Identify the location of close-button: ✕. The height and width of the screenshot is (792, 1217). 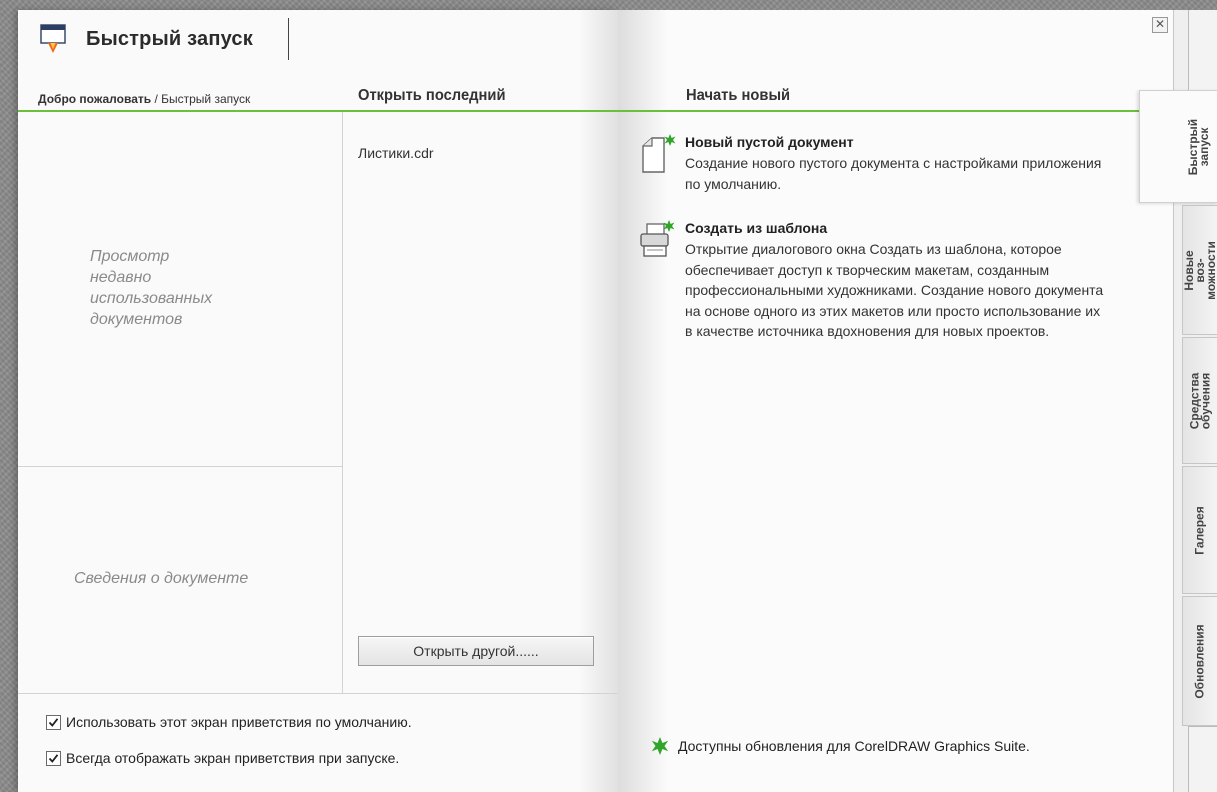
(1160, 25).